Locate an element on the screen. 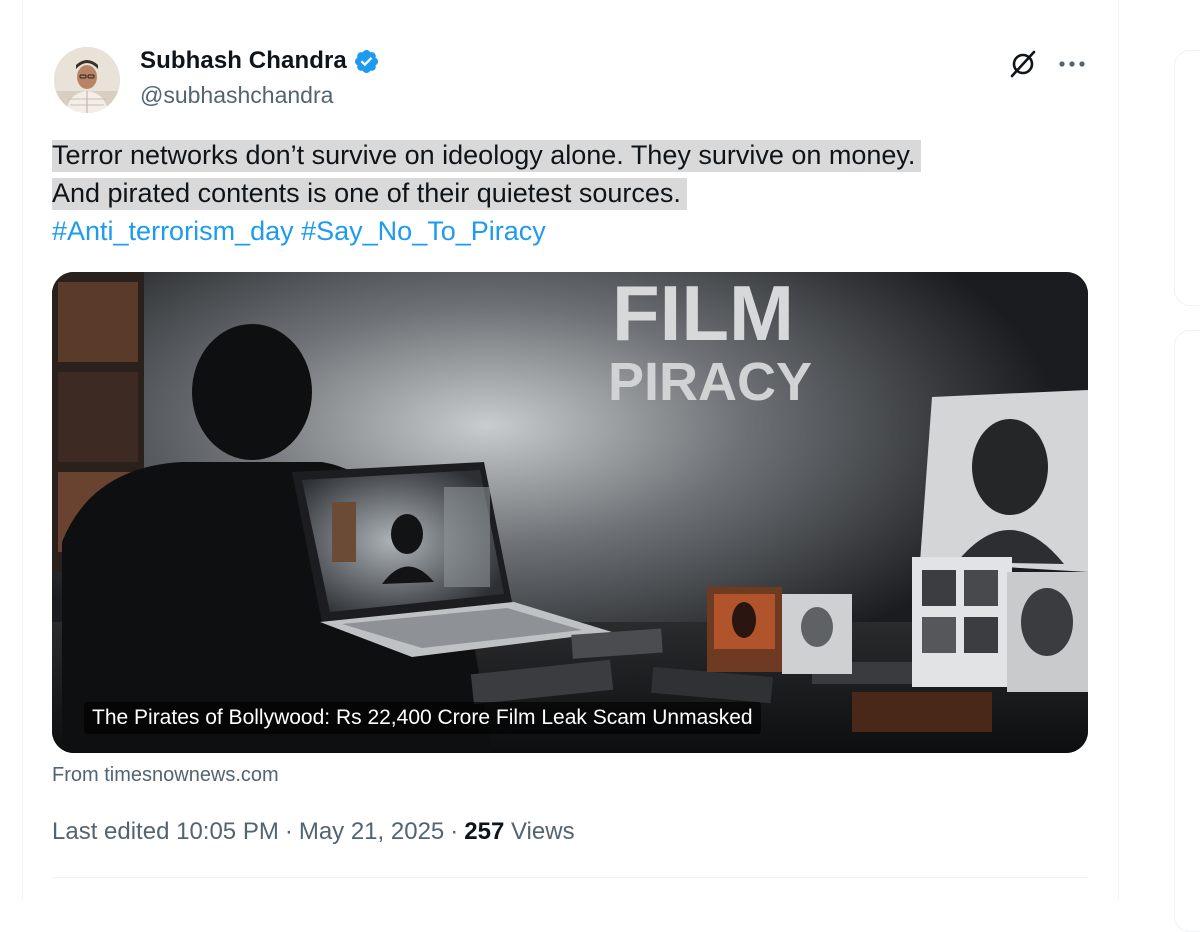 This screenshot has width=1200, height=932. column-divider-right is located at coordinates (1118, 450).